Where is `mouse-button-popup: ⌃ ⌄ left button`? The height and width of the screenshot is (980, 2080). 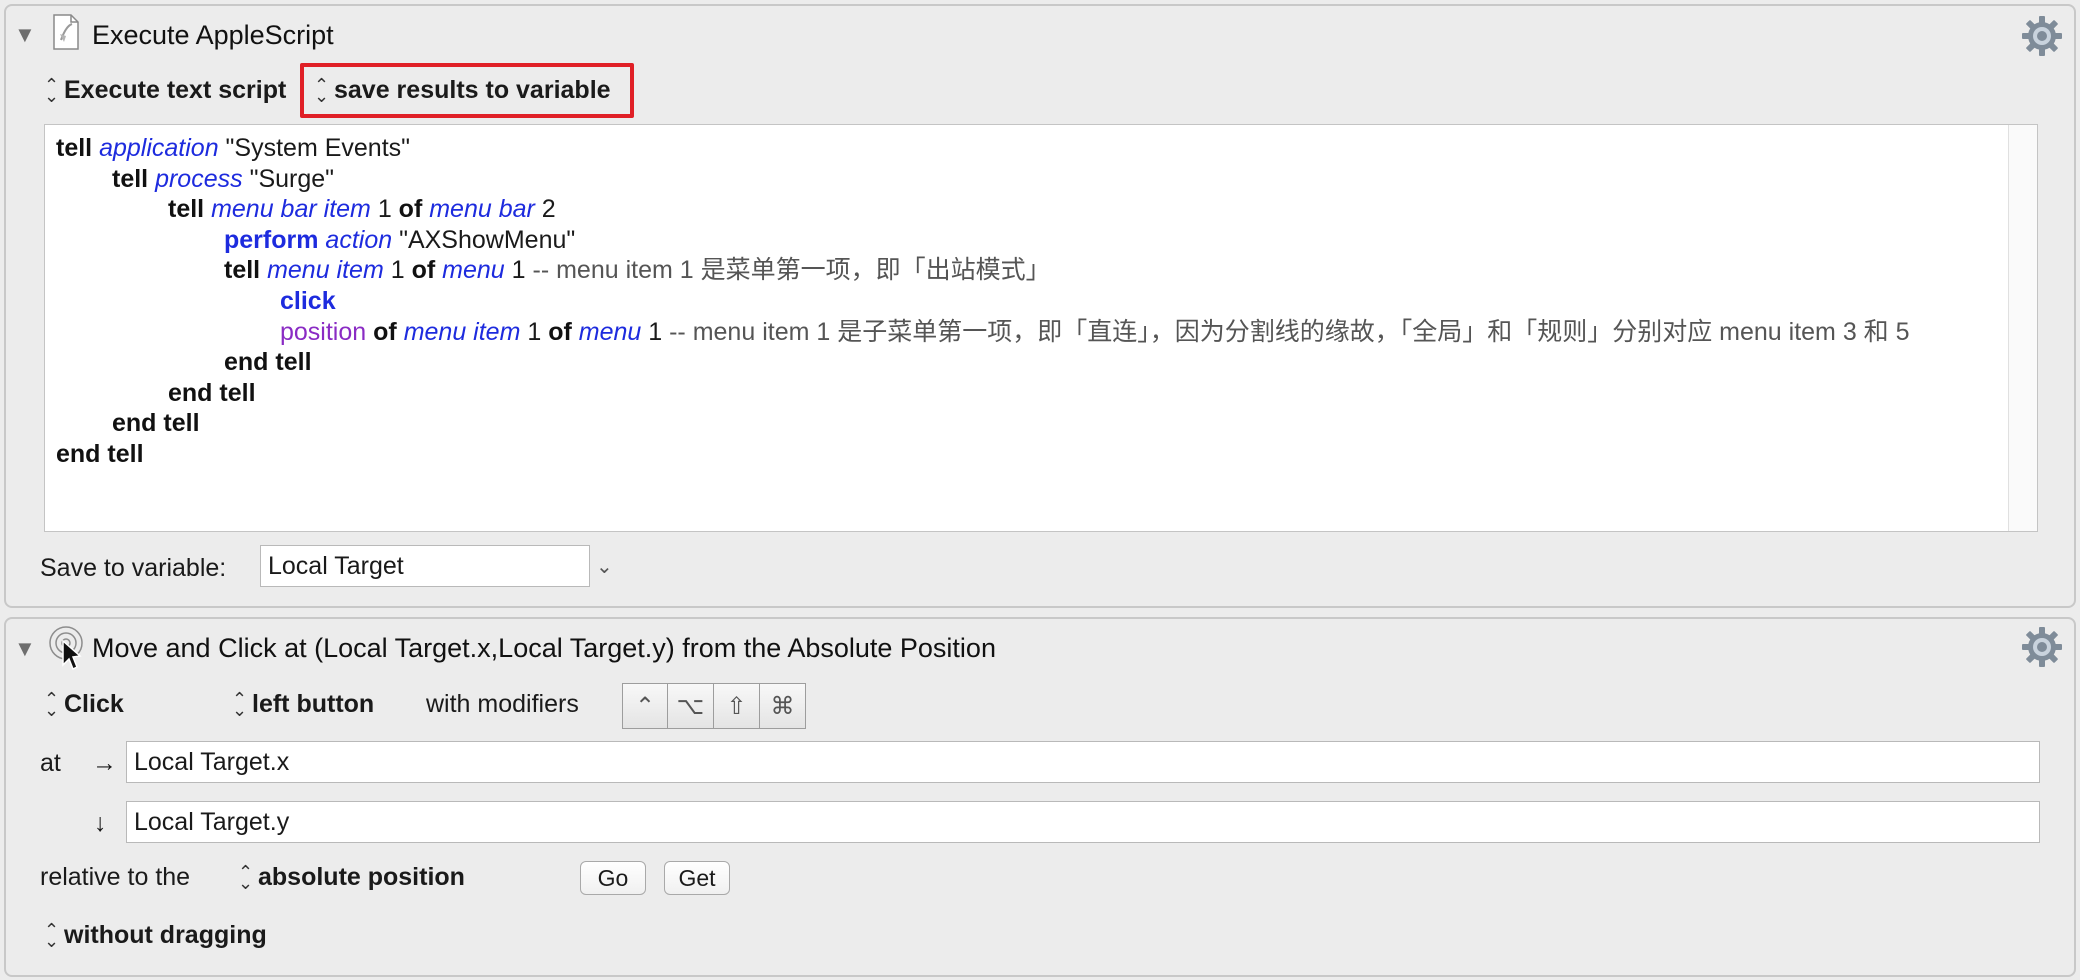 mouse-button-popup: ⌃ ⌄ left button is located at coordinates (303, 704).